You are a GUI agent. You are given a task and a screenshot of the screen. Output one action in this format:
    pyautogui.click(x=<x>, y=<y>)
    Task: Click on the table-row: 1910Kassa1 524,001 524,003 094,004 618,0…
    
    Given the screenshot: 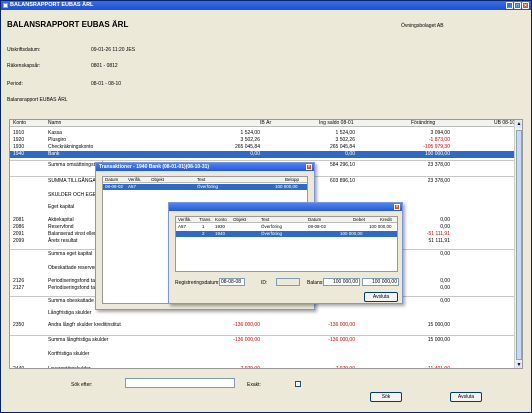 What is the action you would take?
    pyautogui.click(x=263, y=133)
    